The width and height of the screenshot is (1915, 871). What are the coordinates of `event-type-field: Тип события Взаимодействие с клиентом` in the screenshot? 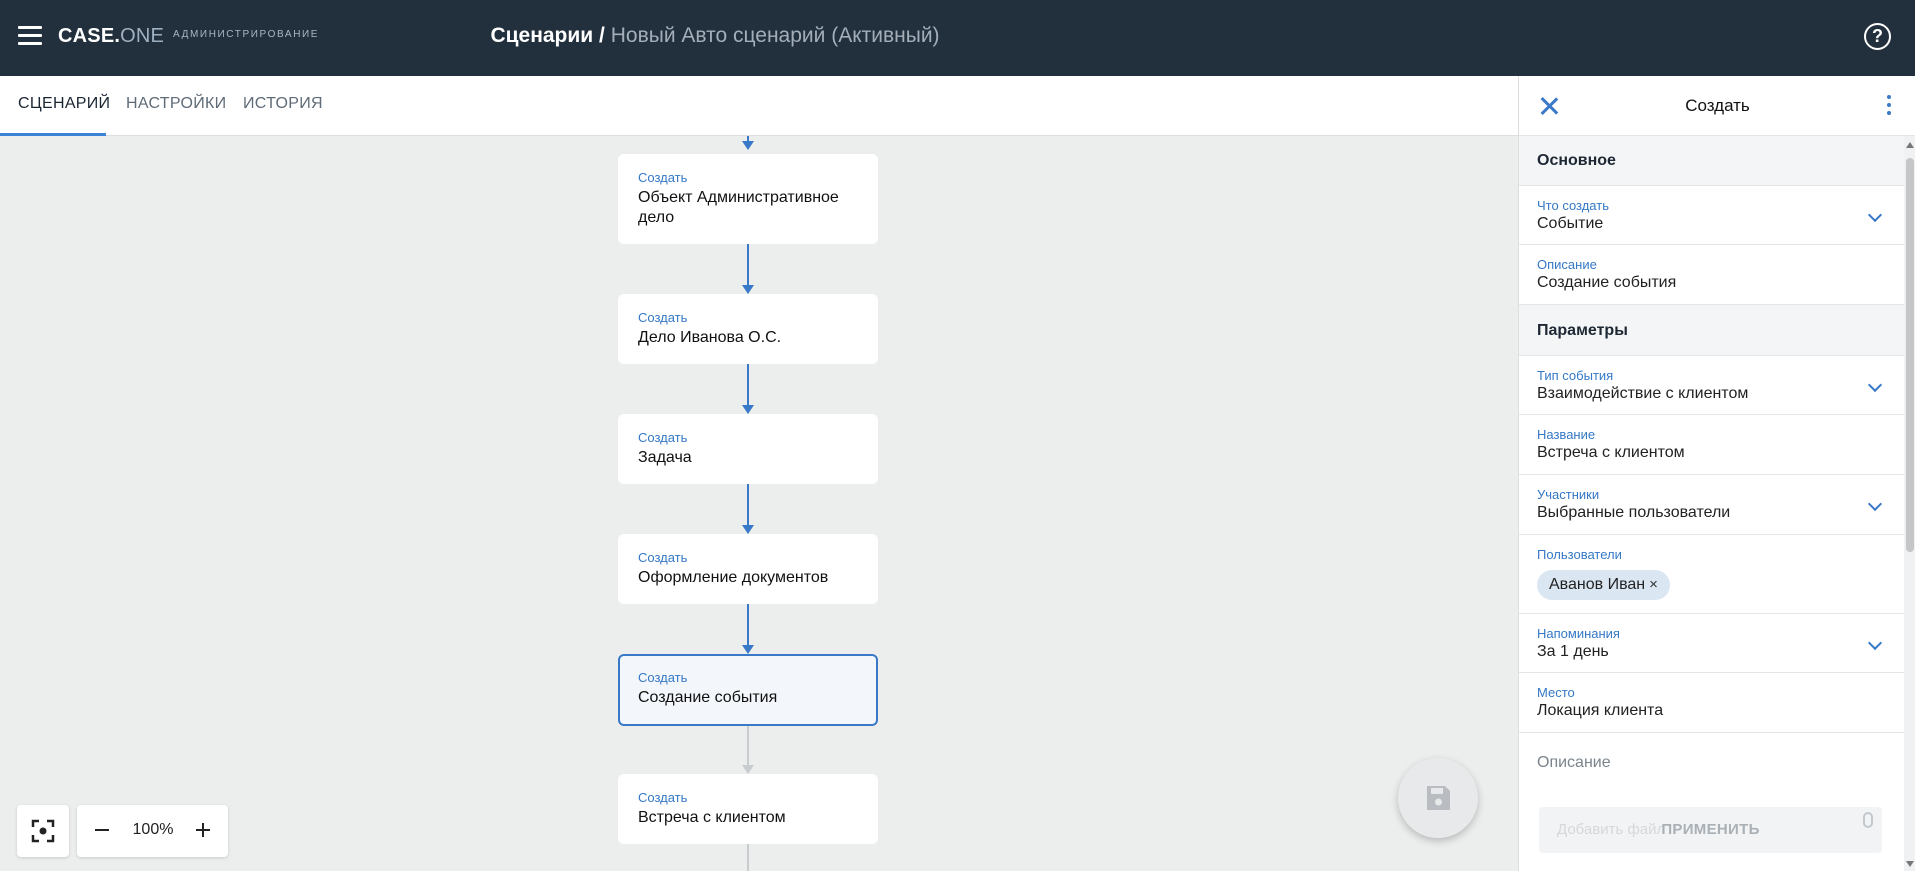 It's located at (1711, 385).